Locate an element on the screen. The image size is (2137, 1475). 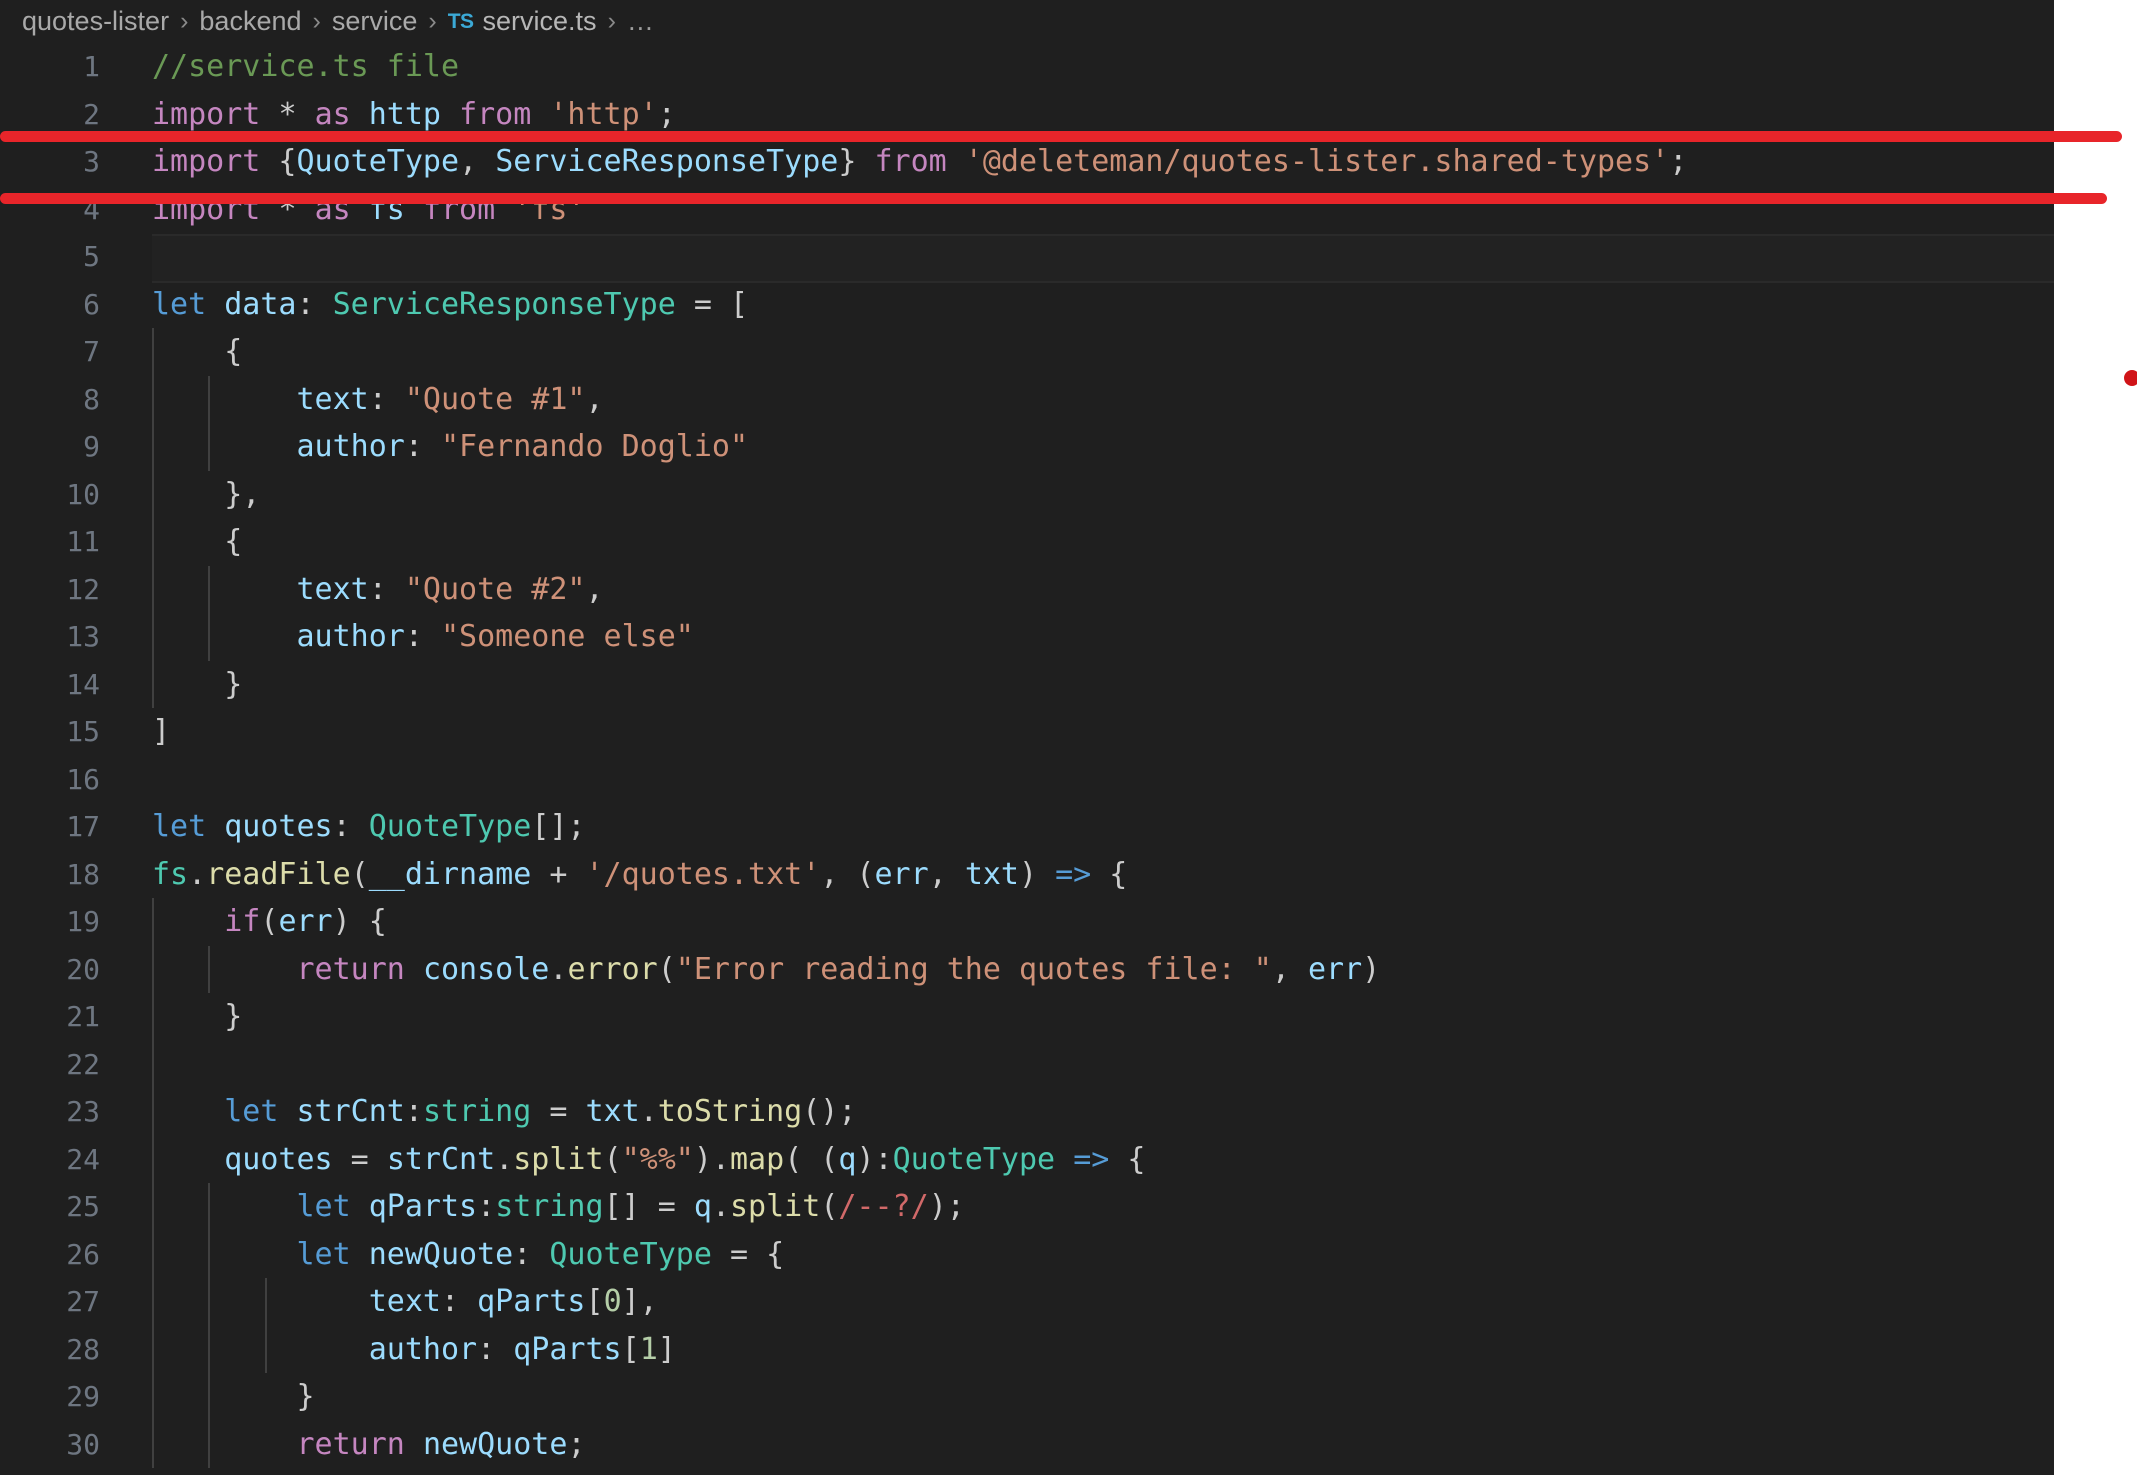
line-number: 25 is located at coordinates (83, 1206).